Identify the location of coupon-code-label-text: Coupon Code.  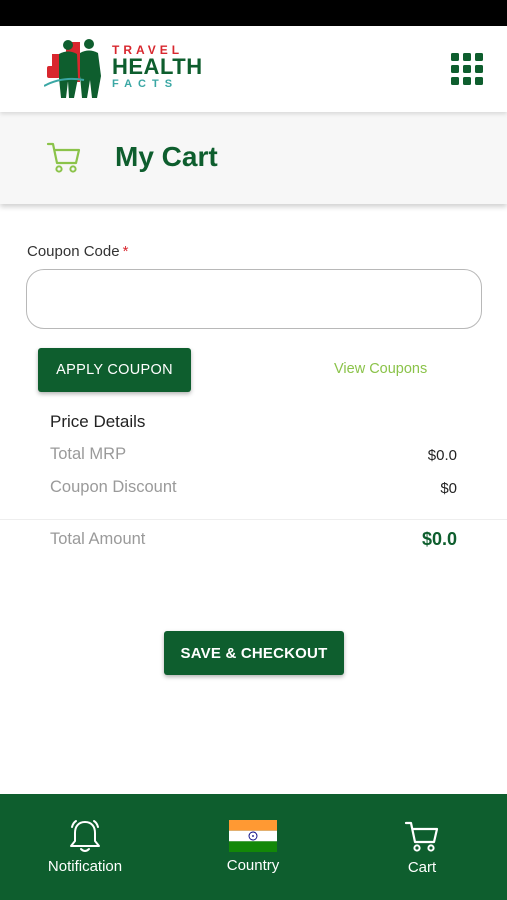
(73, 251).